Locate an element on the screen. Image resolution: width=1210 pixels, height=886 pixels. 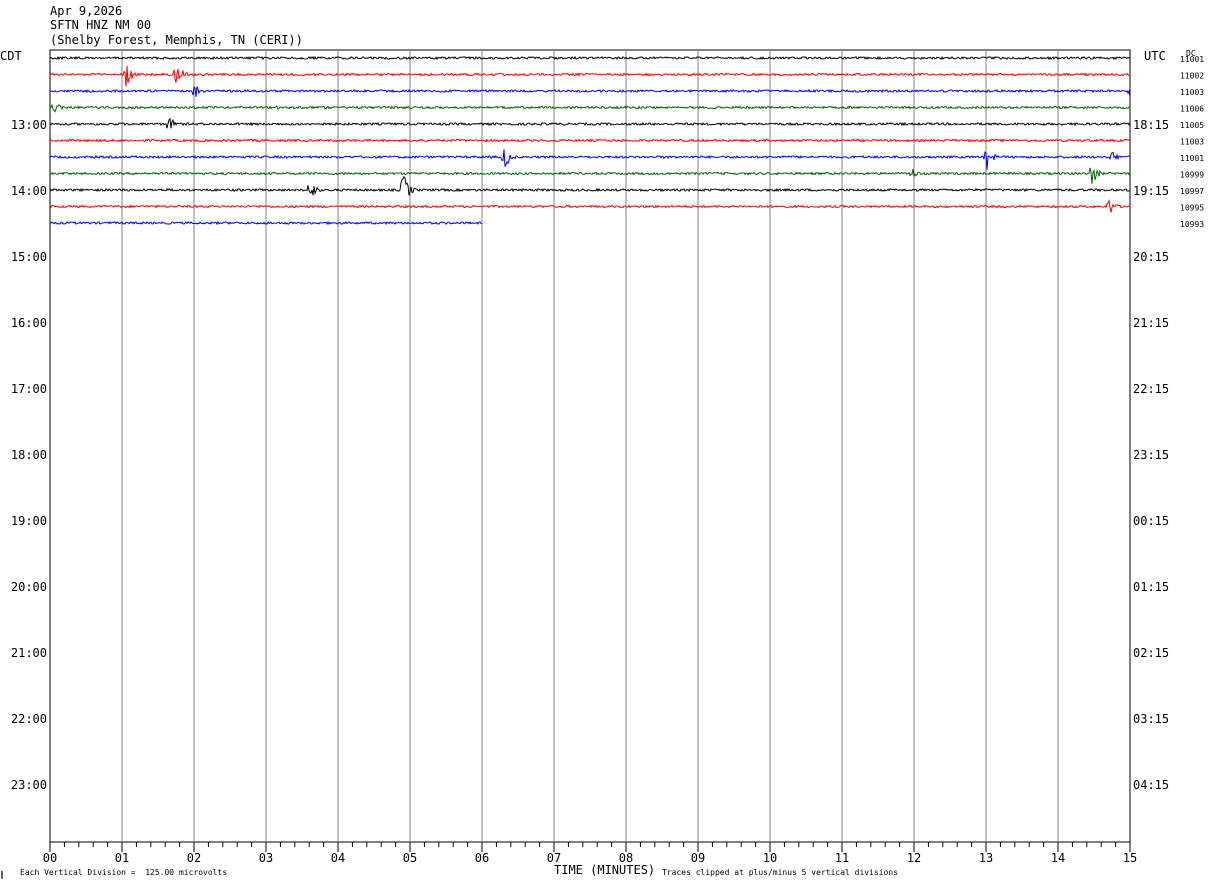
left-hour-label: 16:00 is located at coordinates (29, 323).